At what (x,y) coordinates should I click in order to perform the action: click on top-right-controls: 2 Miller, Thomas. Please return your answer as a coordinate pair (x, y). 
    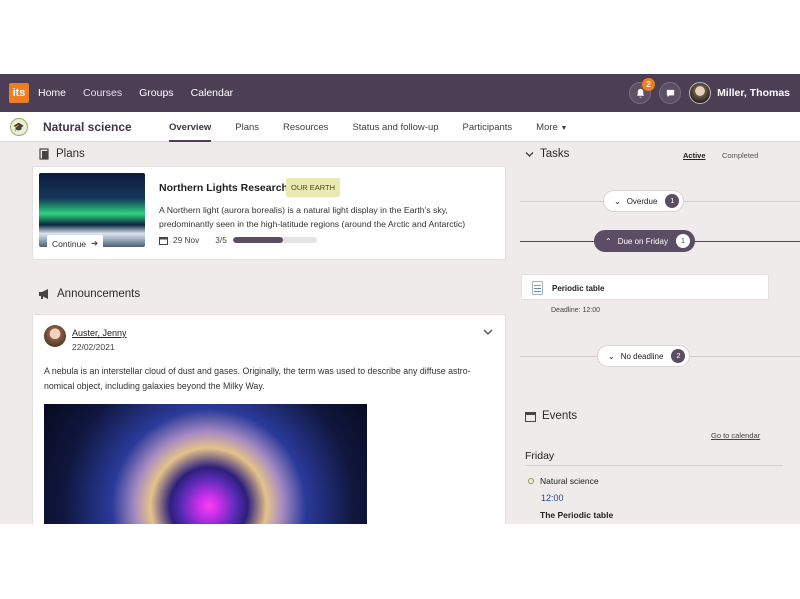
    Looking at the image, I should click on (709, 93).